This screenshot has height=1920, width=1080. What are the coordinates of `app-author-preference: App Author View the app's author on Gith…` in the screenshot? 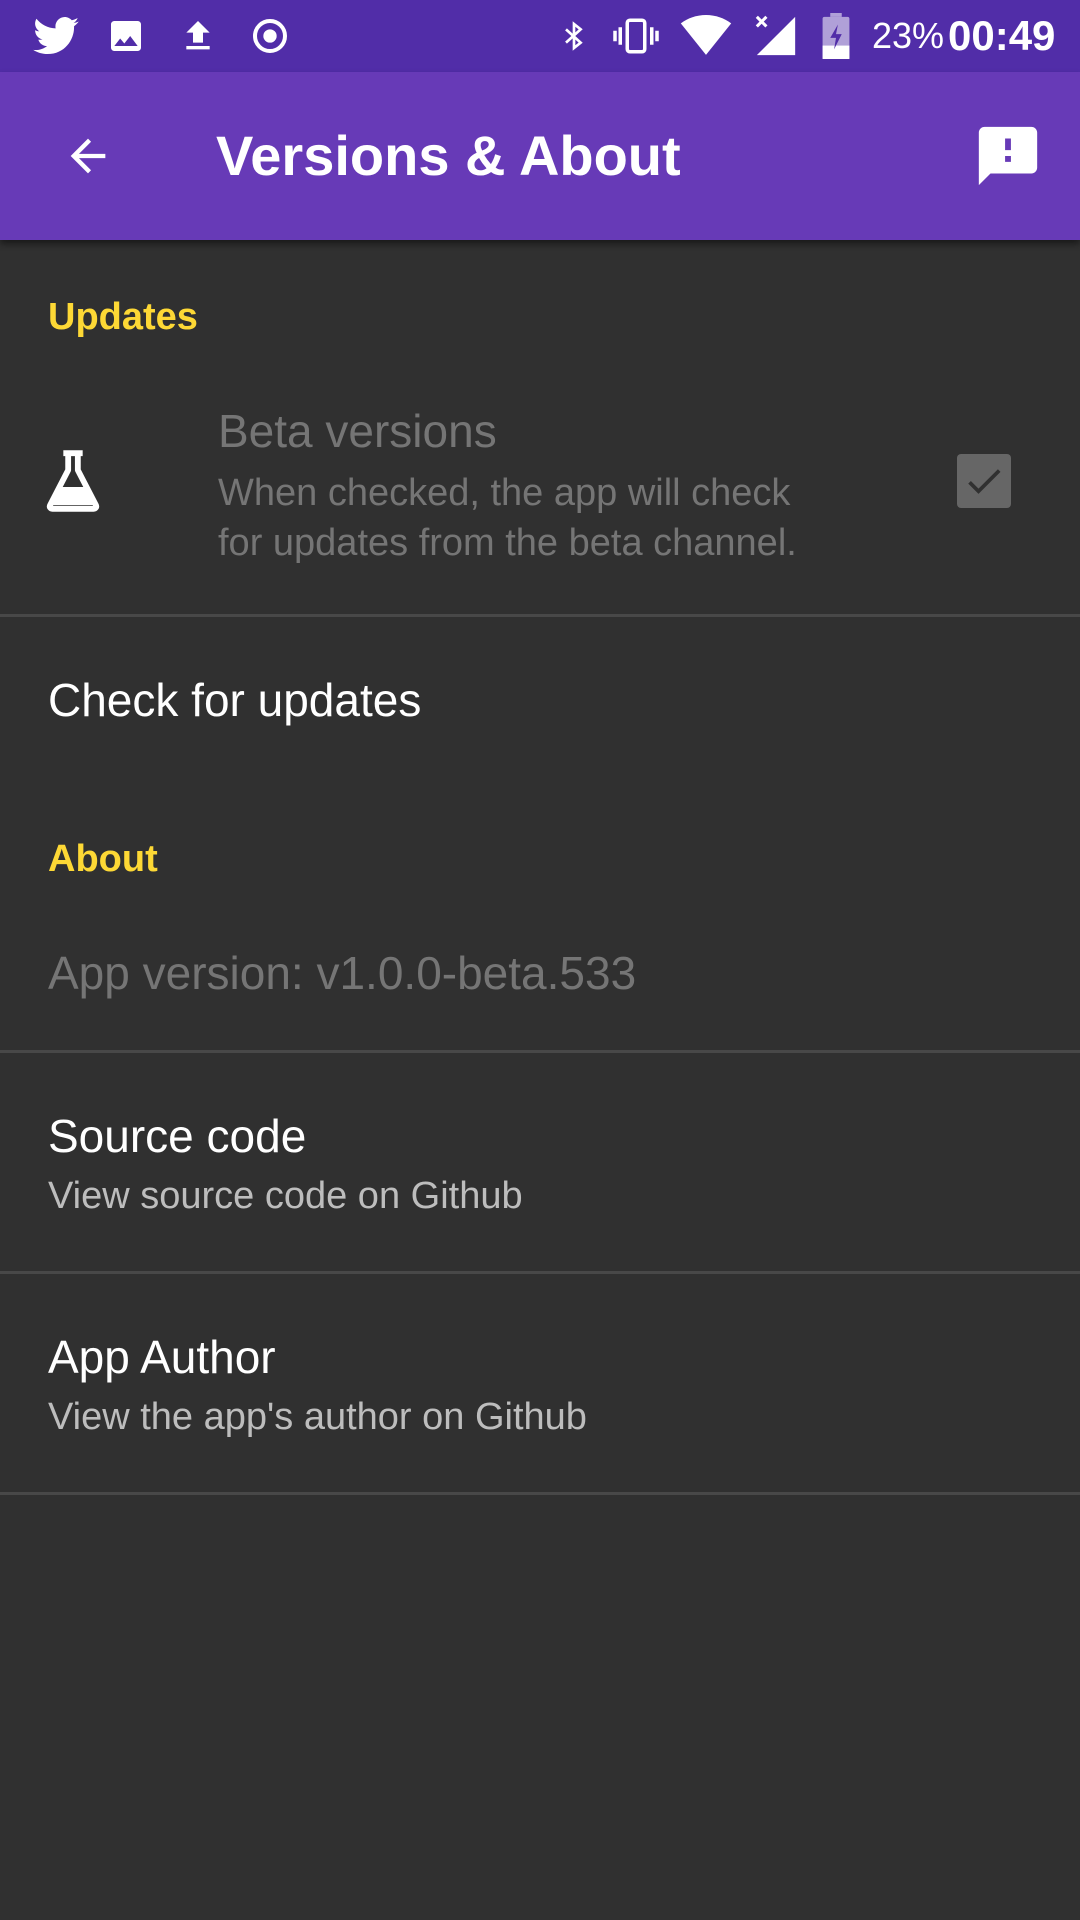 It's located at (540, 1383).